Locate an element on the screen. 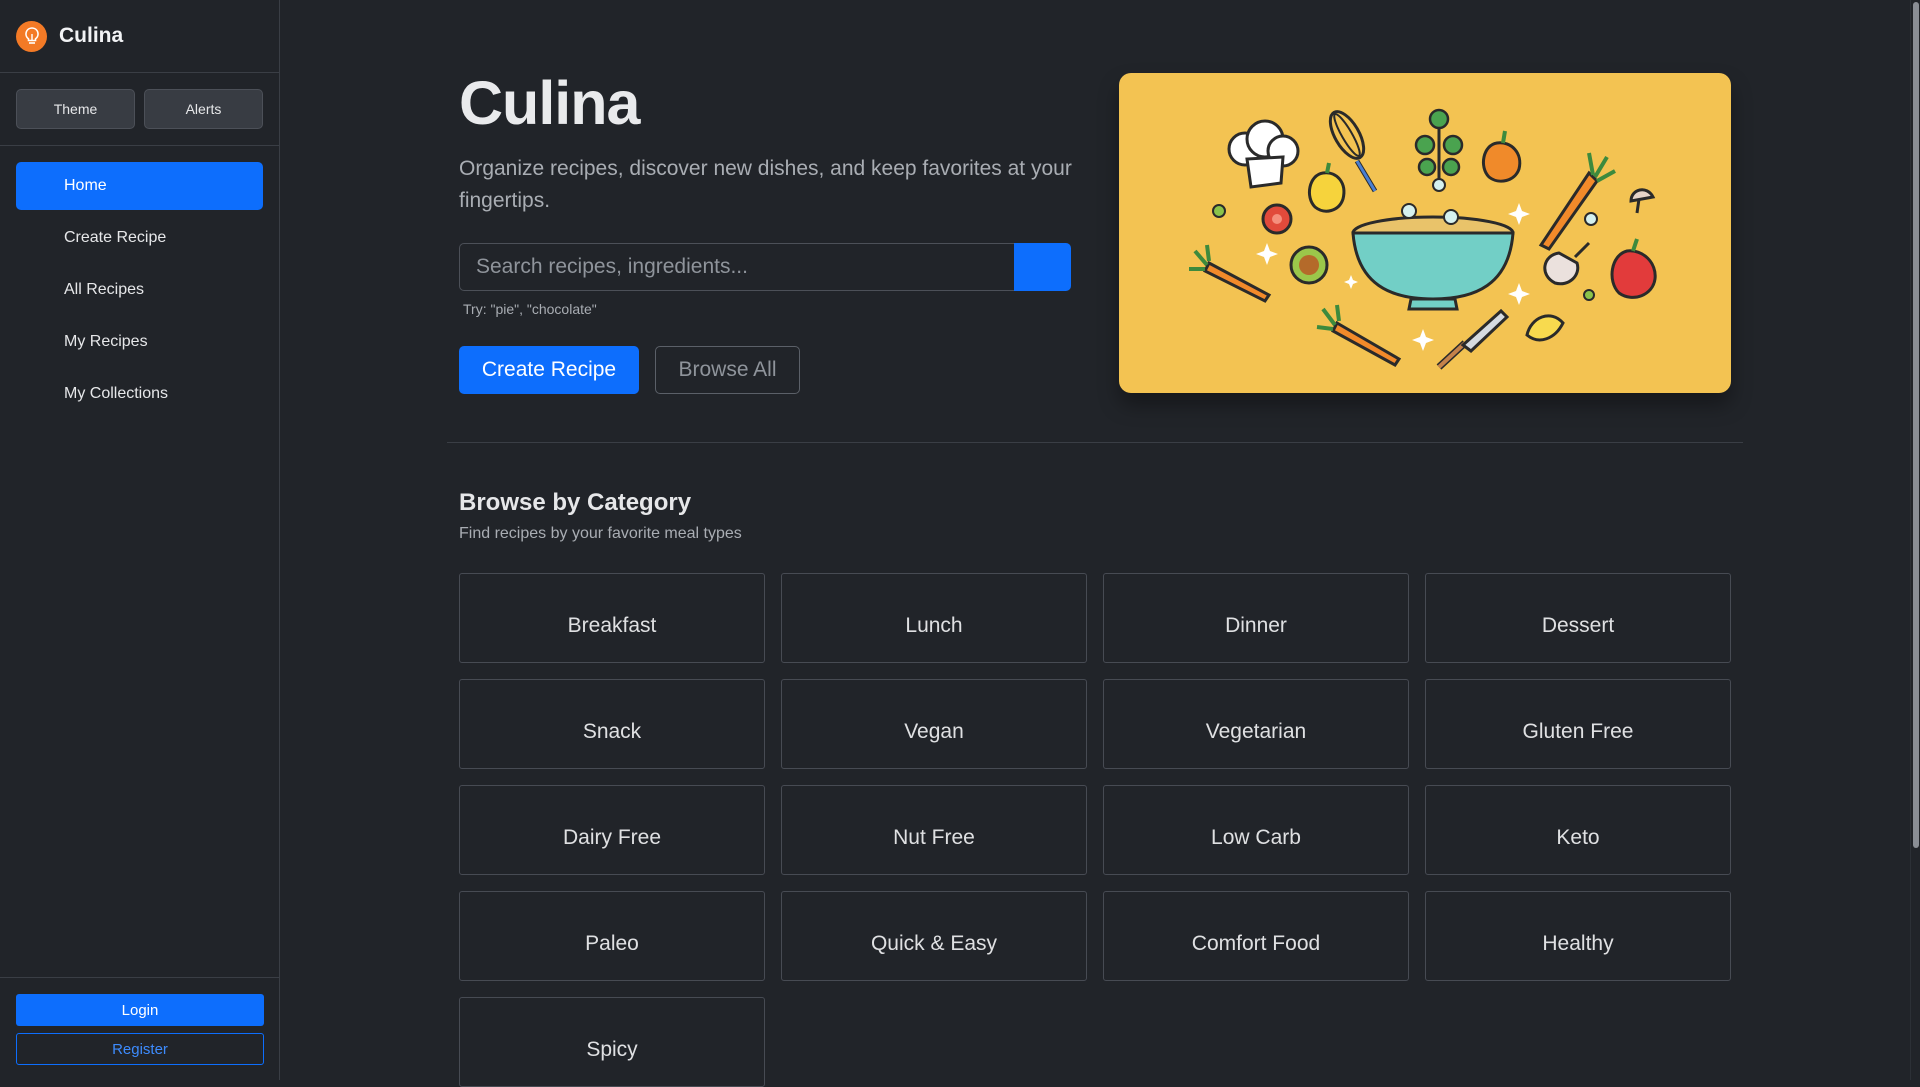 This screenshot has height=1087, width=1920. category-card-dessert: Dessert is located at coordinates (1578, 618).